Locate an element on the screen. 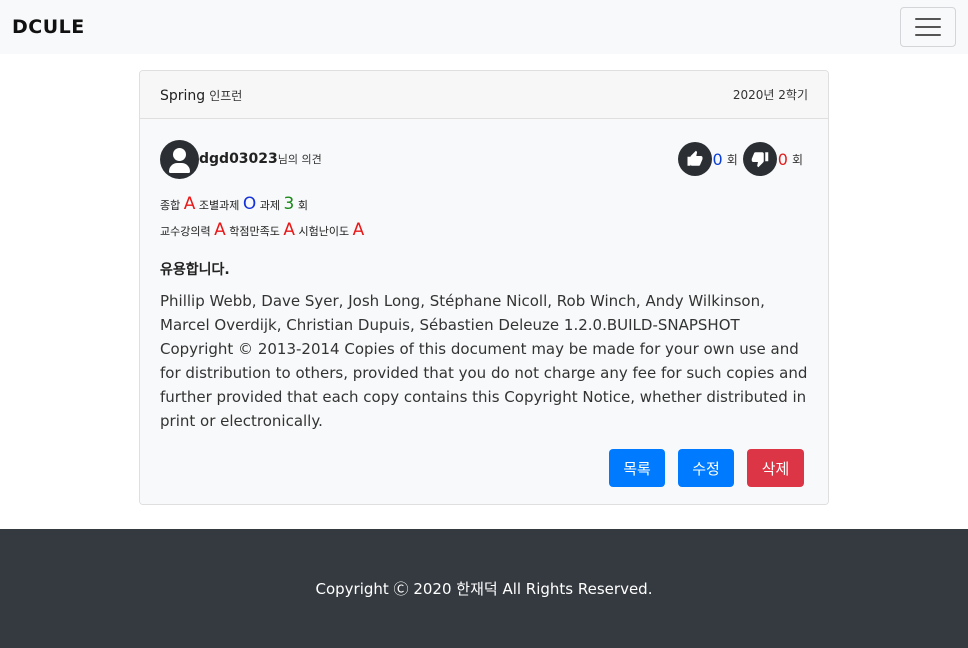 Image resolution: width=968 pixels, height=648 pixels. like-count: 0 is located at coordinates (717, 159).